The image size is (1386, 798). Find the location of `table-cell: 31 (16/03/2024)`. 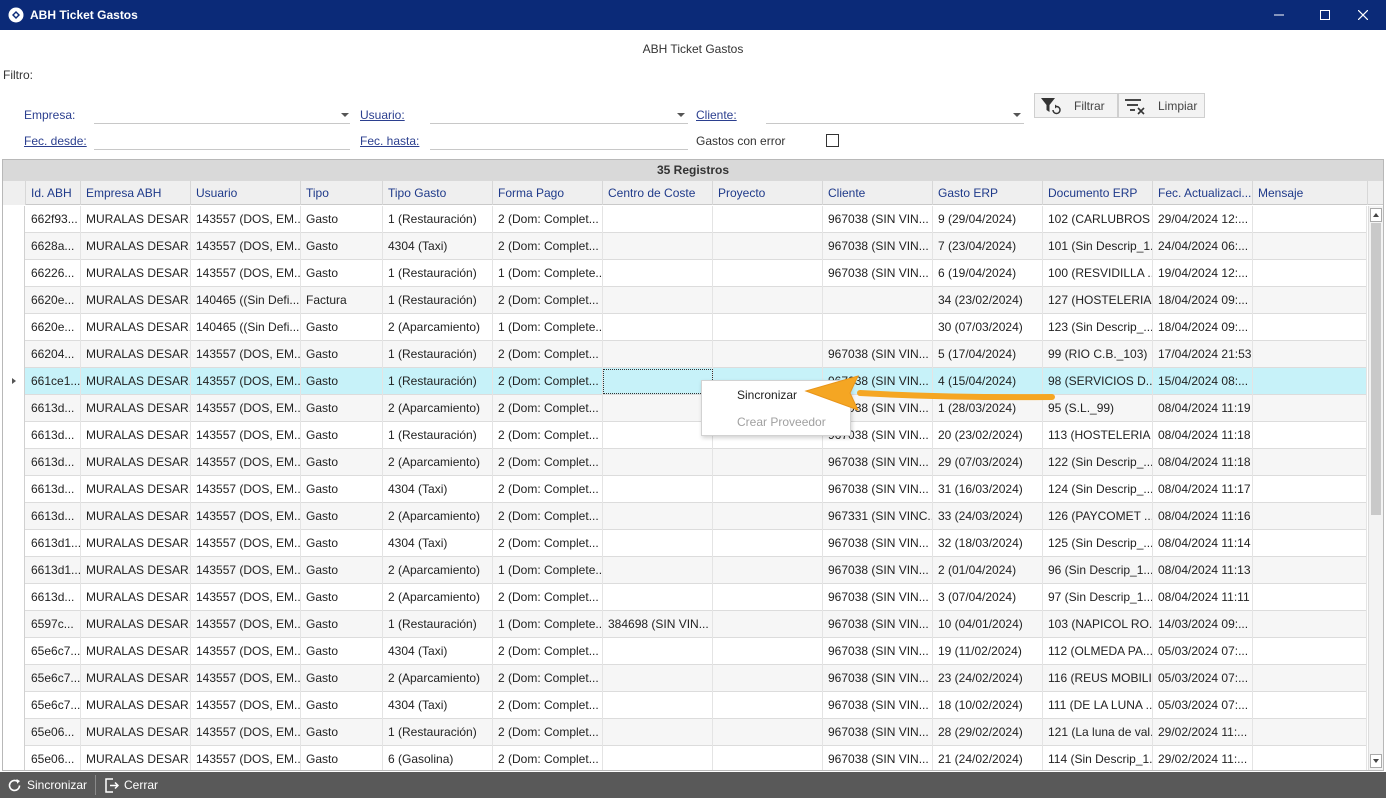

table-cell: 31 (16/03/2024) is located at coordinates (988, 489).